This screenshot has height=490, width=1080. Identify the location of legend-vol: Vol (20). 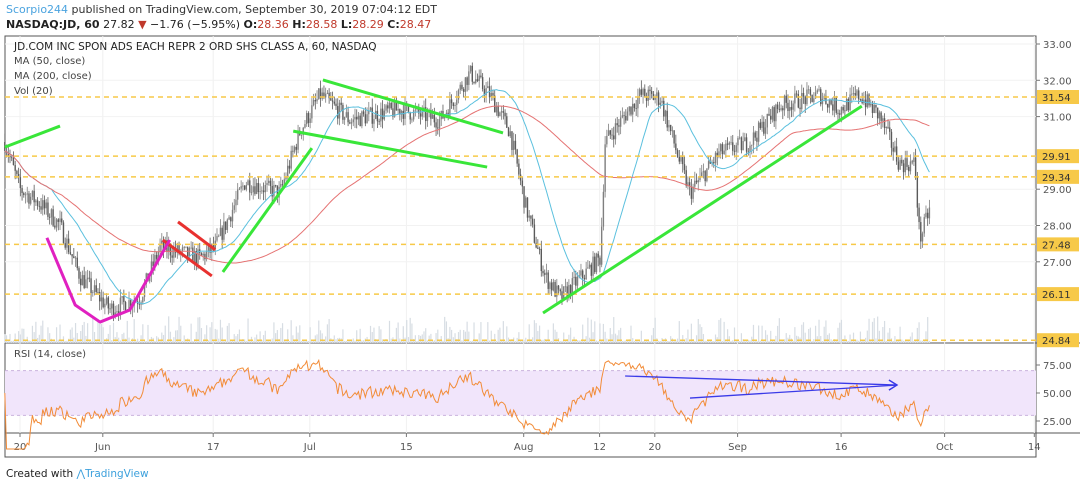
(33, 91).